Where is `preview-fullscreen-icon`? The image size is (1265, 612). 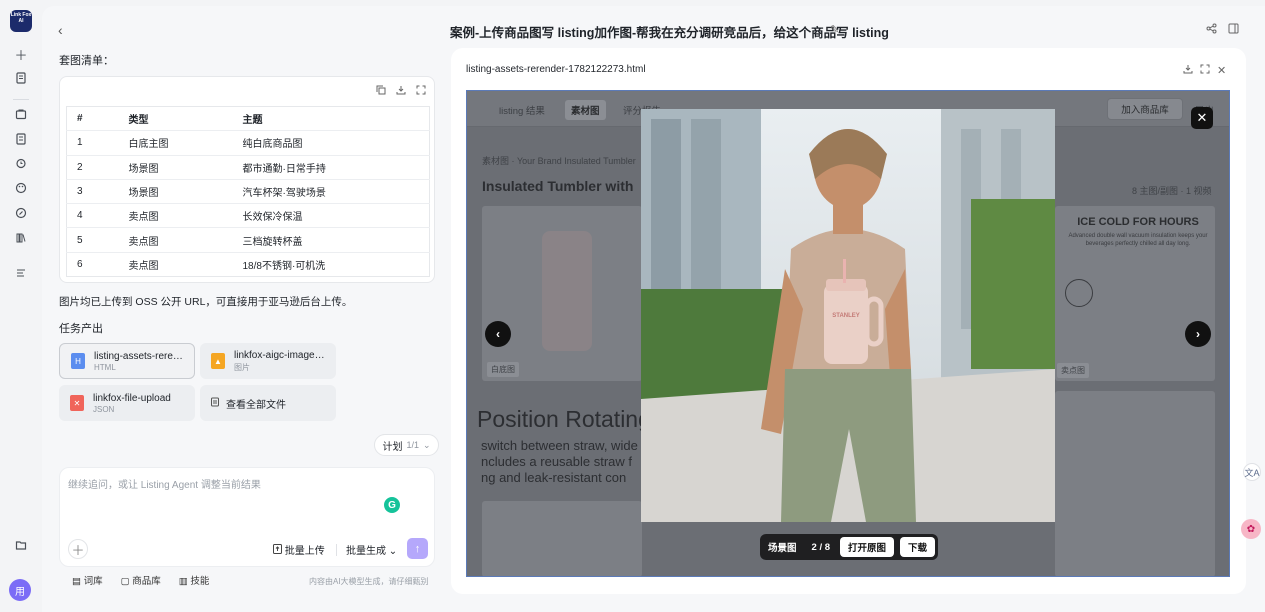 preview-fullscreen-icon is located at coordinates (1205, 70).